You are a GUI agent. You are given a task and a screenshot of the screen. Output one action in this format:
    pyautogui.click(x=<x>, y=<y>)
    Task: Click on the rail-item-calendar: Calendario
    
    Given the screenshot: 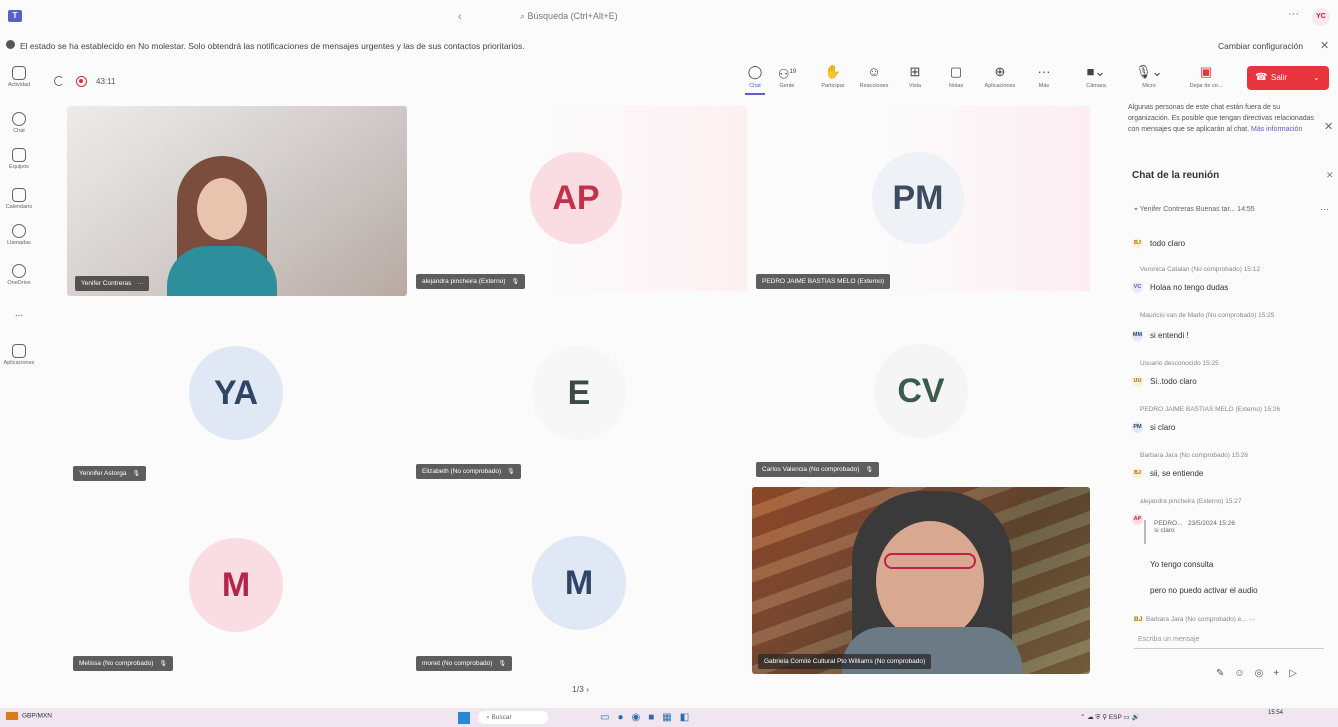 What is the action you would take?
    pyautogui.click(x=19, y=199)
    